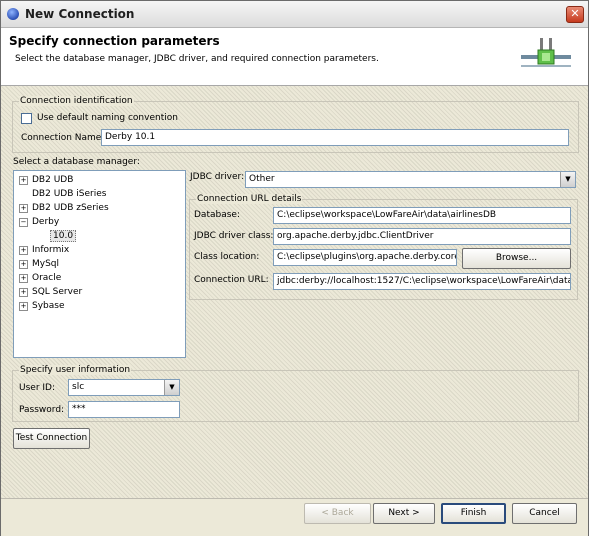 The height and width of the screenshot is (536, 589). What do you see at coordinates (99, 278) in the screenshot?
I see `tree-item: + Oracle` at bounding box center [99, 278].